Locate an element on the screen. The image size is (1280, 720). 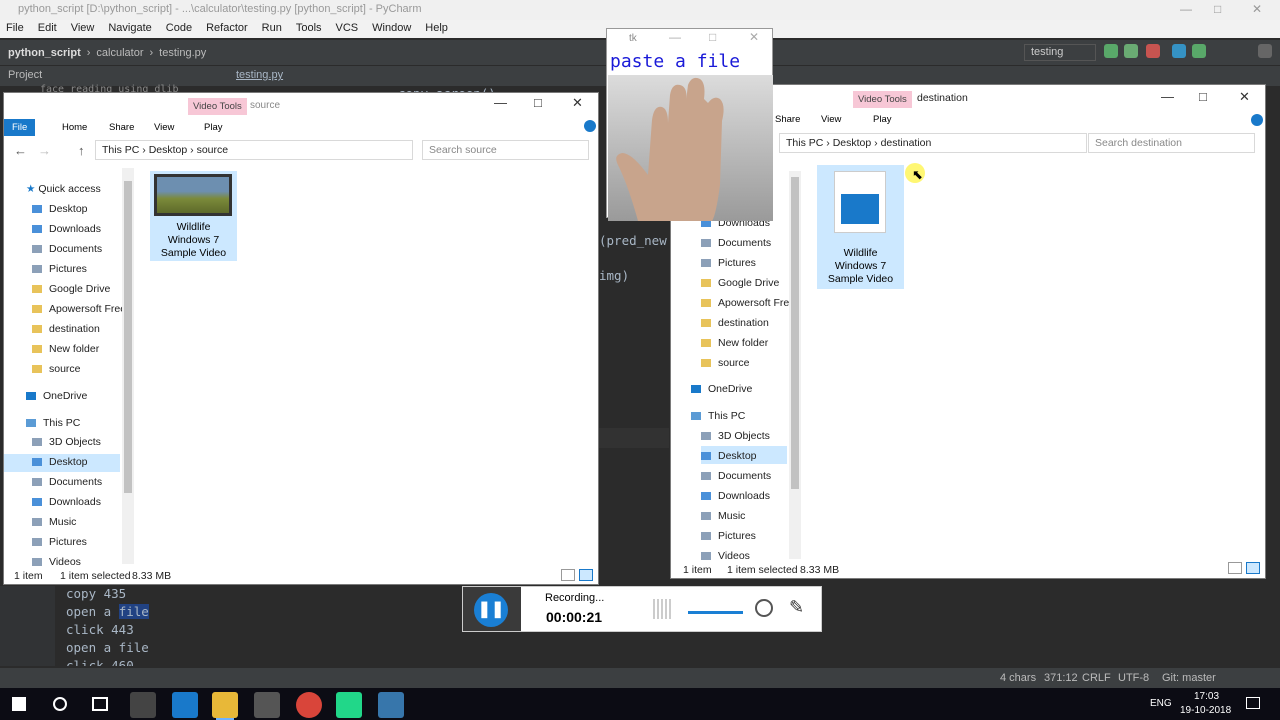
path-source: source is located at coordinates (213, 150).